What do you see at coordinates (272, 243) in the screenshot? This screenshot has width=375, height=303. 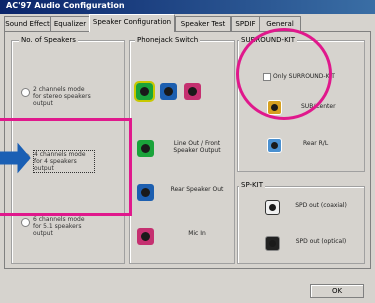 I see `optical-jack-icon` at bounding box center [272, 243].